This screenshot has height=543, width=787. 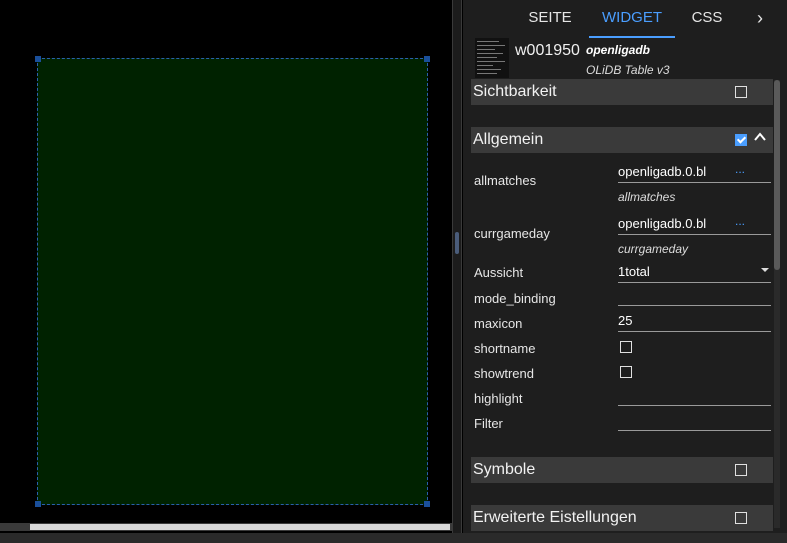 I want to click on widget-set-name: openligadb, so click(x=618, y=50).